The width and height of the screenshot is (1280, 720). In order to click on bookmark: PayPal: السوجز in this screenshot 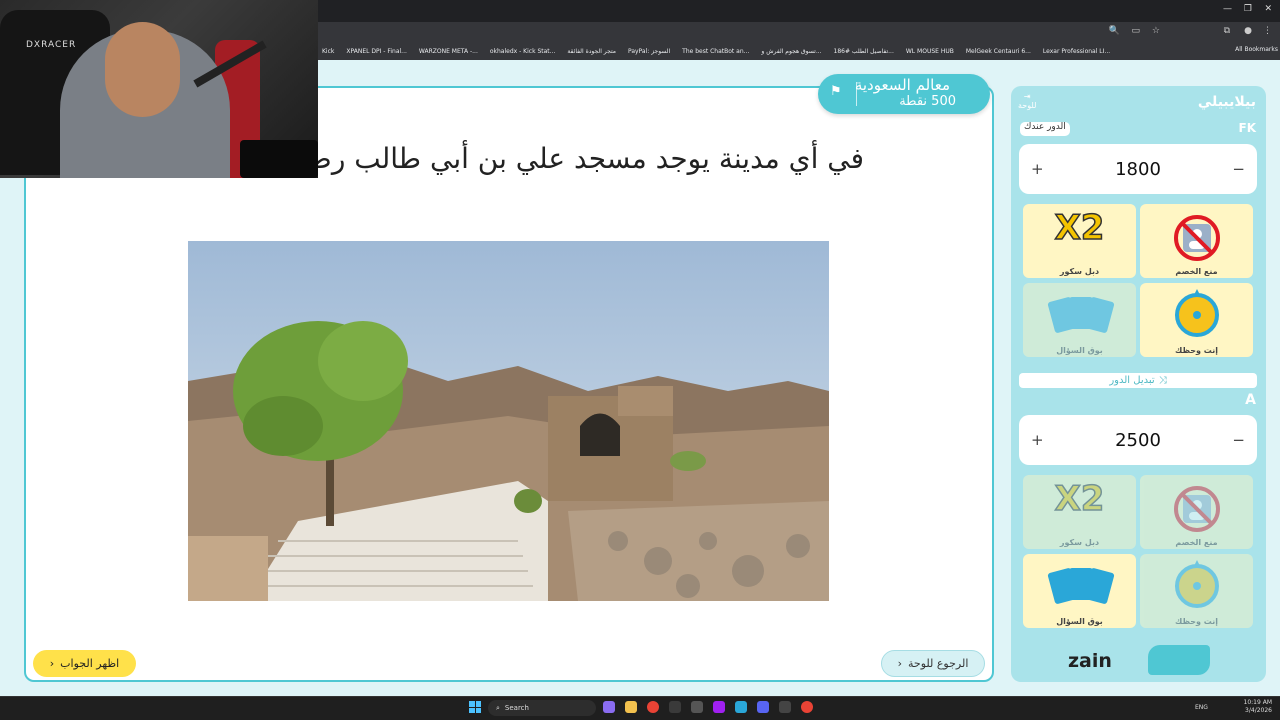, I will do `click(649, 51)`.